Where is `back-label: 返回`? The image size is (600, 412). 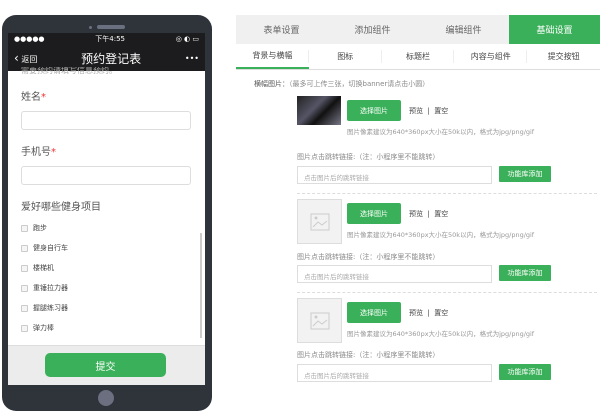
back-label: 返回 is located at coordinates (29, 59).